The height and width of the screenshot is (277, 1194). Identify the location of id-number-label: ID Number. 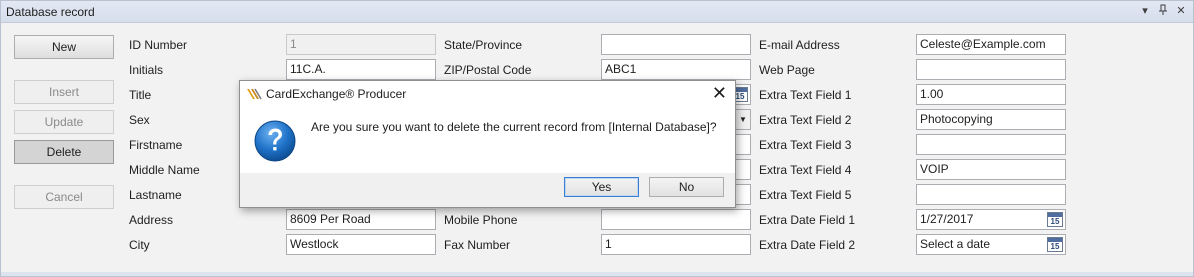
(158, 45).